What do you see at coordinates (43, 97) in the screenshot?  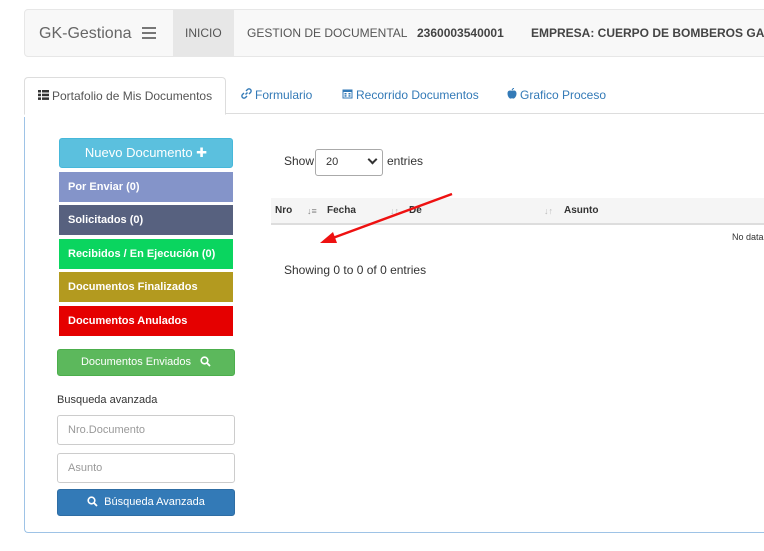 I see `table-list-icon` at bounding box center [43, 97].